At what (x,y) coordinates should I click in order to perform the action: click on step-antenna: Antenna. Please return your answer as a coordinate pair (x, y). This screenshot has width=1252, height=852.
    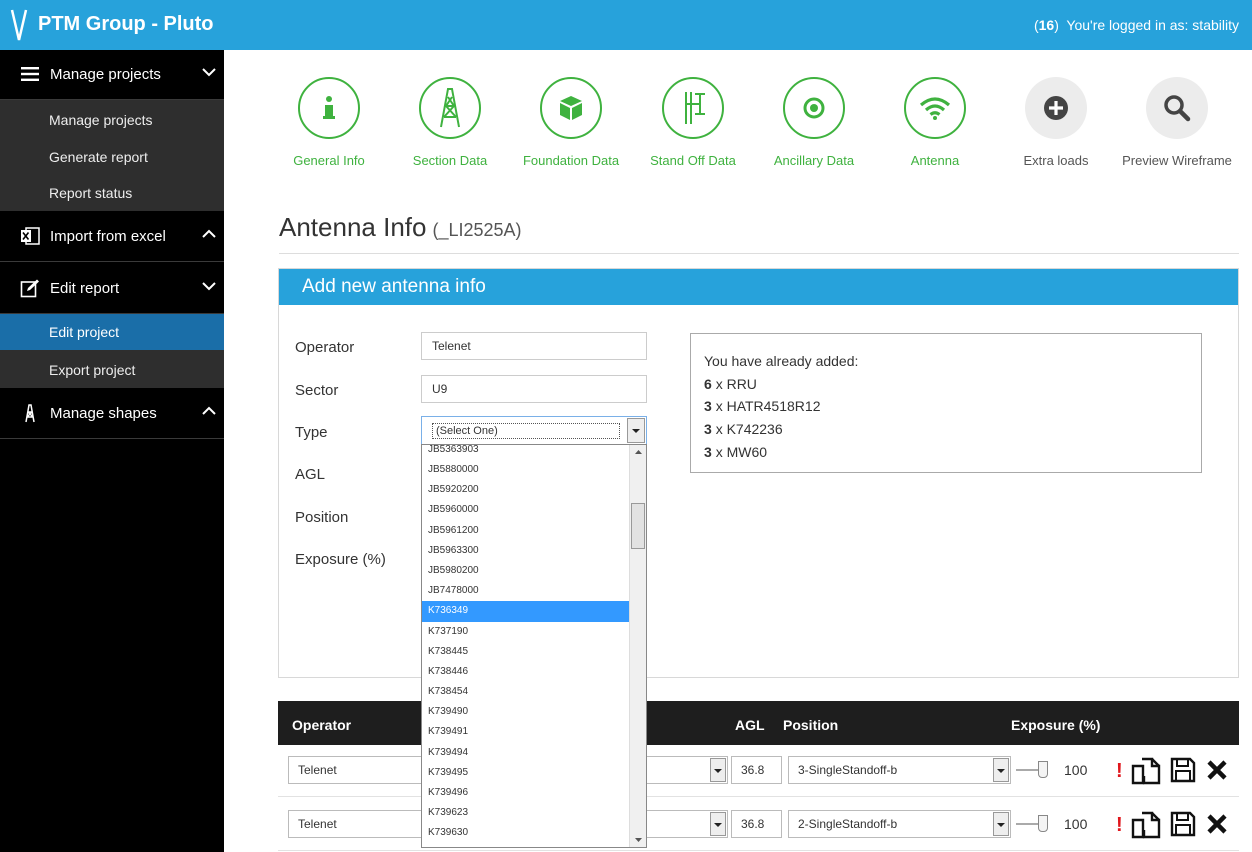
    Looking at the image, I should click on (935, 123).